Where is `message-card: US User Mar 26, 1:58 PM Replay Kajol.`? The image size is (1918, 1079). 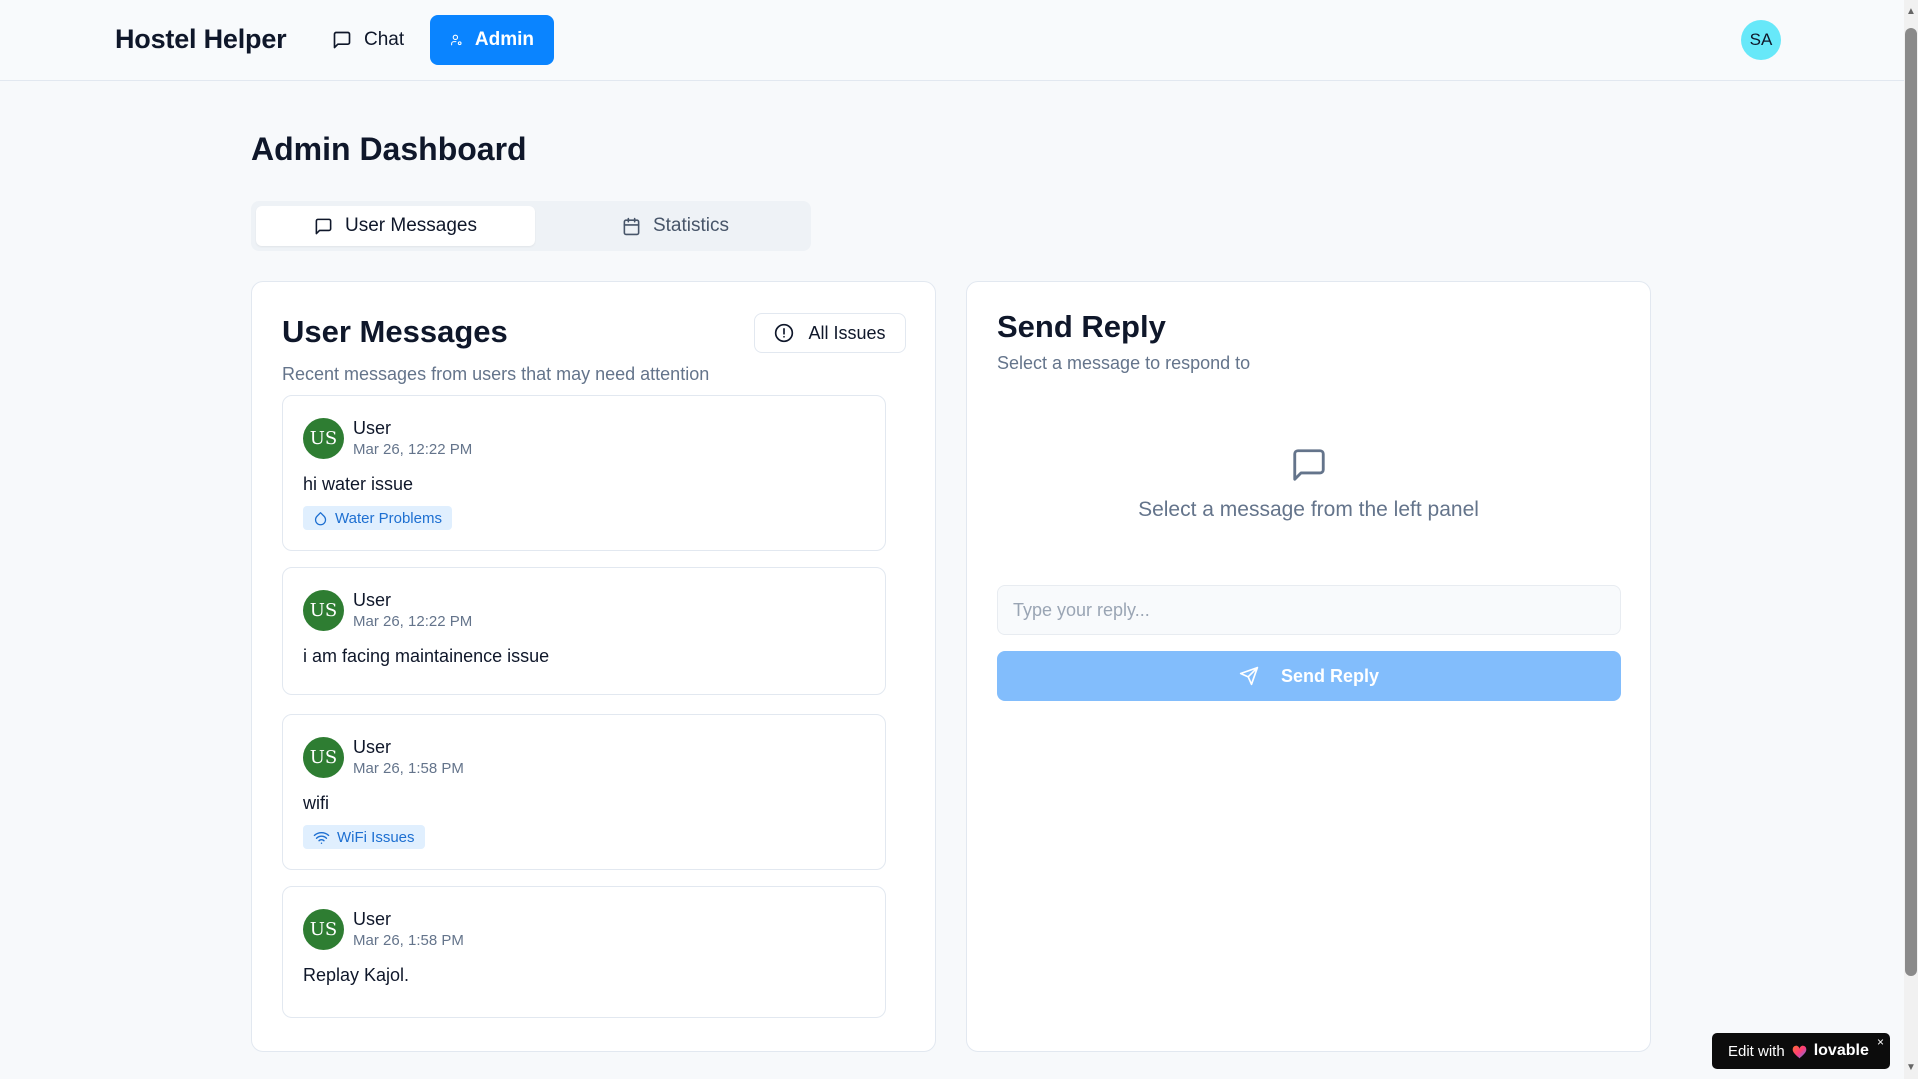 message-card: US User Mar 26, 1:58 PM Replay Kajol. is located at coordinates (584, 952).